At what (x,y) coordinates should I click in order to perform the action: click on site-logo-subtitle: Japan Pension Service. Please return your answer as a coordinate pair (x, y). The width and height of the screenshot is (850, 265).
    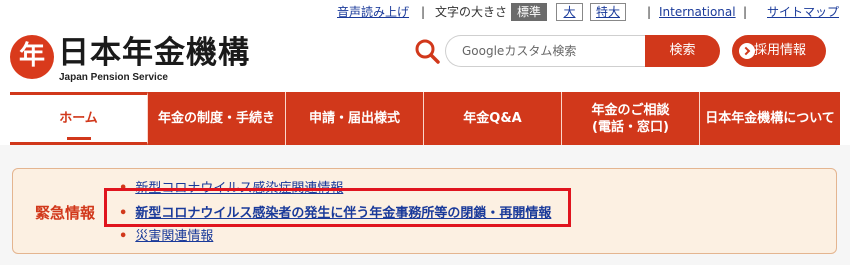
    Looking at the image, I should click on (113, 77).